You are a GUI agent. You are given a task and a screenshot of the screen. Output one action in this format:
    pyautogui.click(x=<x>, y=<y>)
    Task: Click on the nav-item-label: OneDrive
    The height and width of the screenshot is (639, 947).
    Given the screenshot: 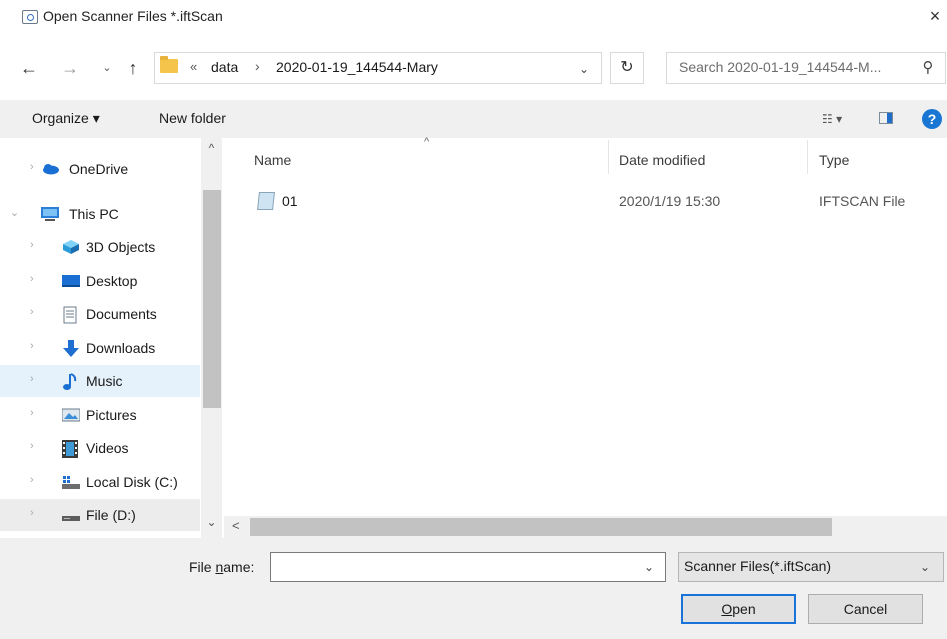 What is the action you would take?
    pyautogui.click(x=99, y=169)
    